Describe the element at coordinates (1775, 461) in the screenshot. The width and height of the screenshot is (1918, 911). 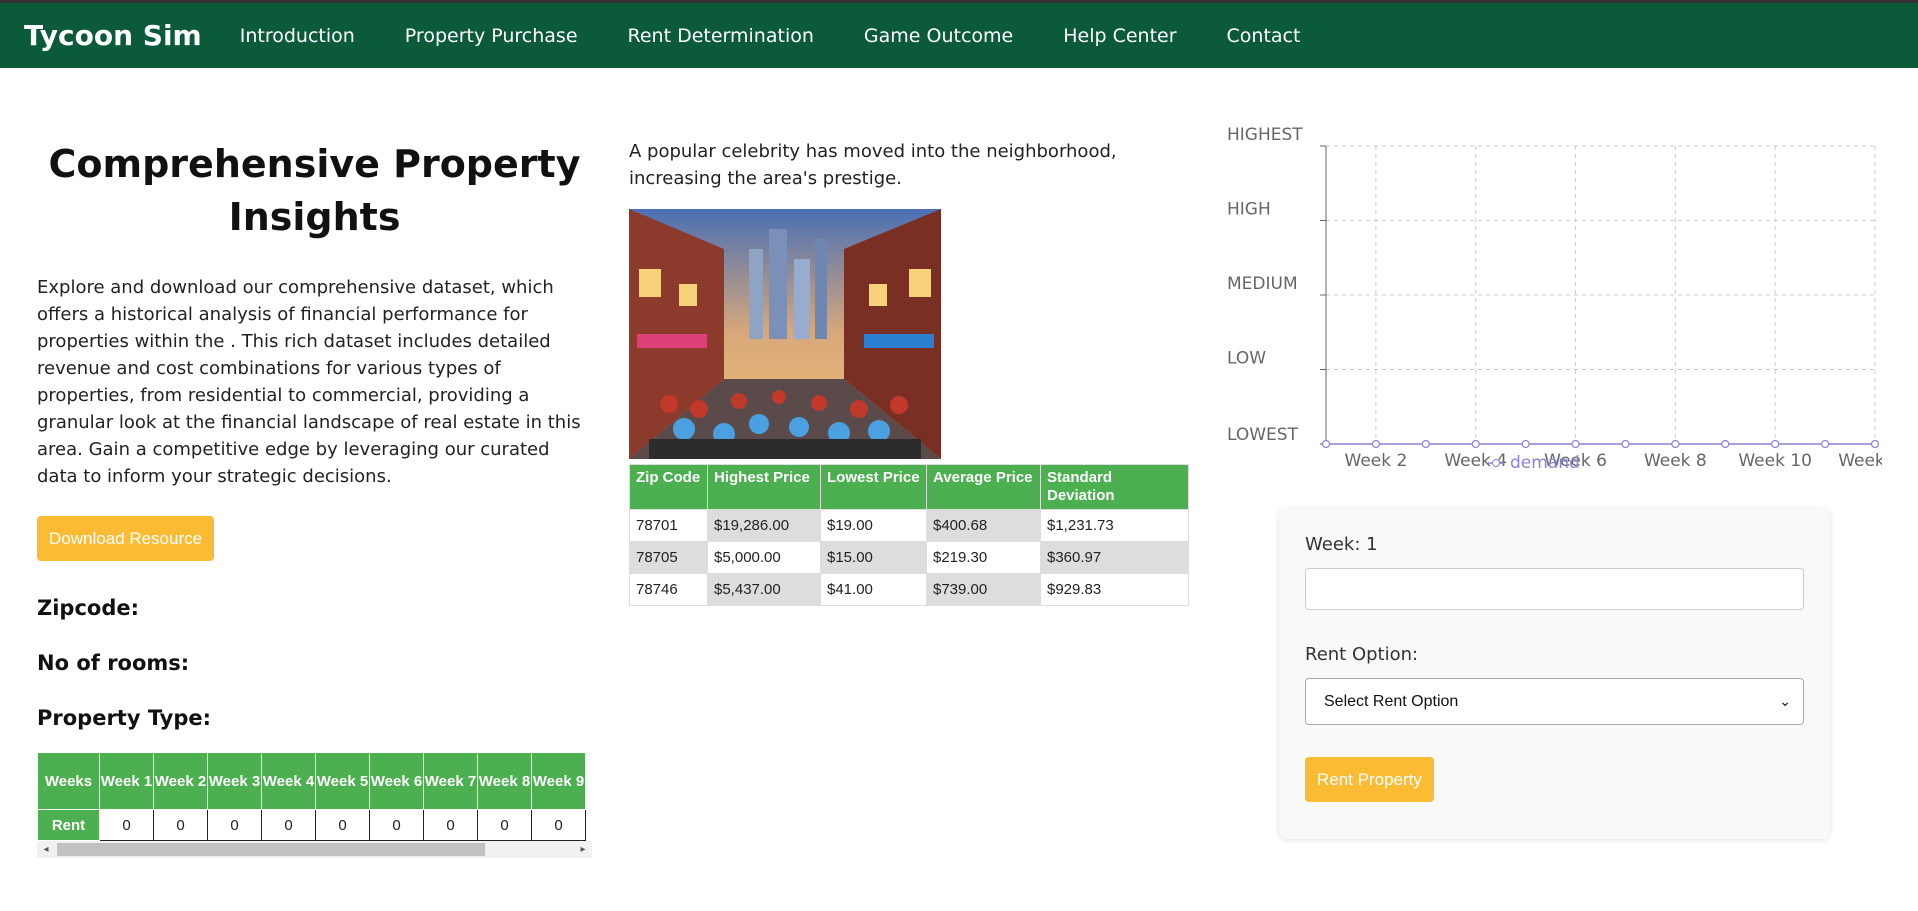
I see `x-tick-label: Week 10` at that location.